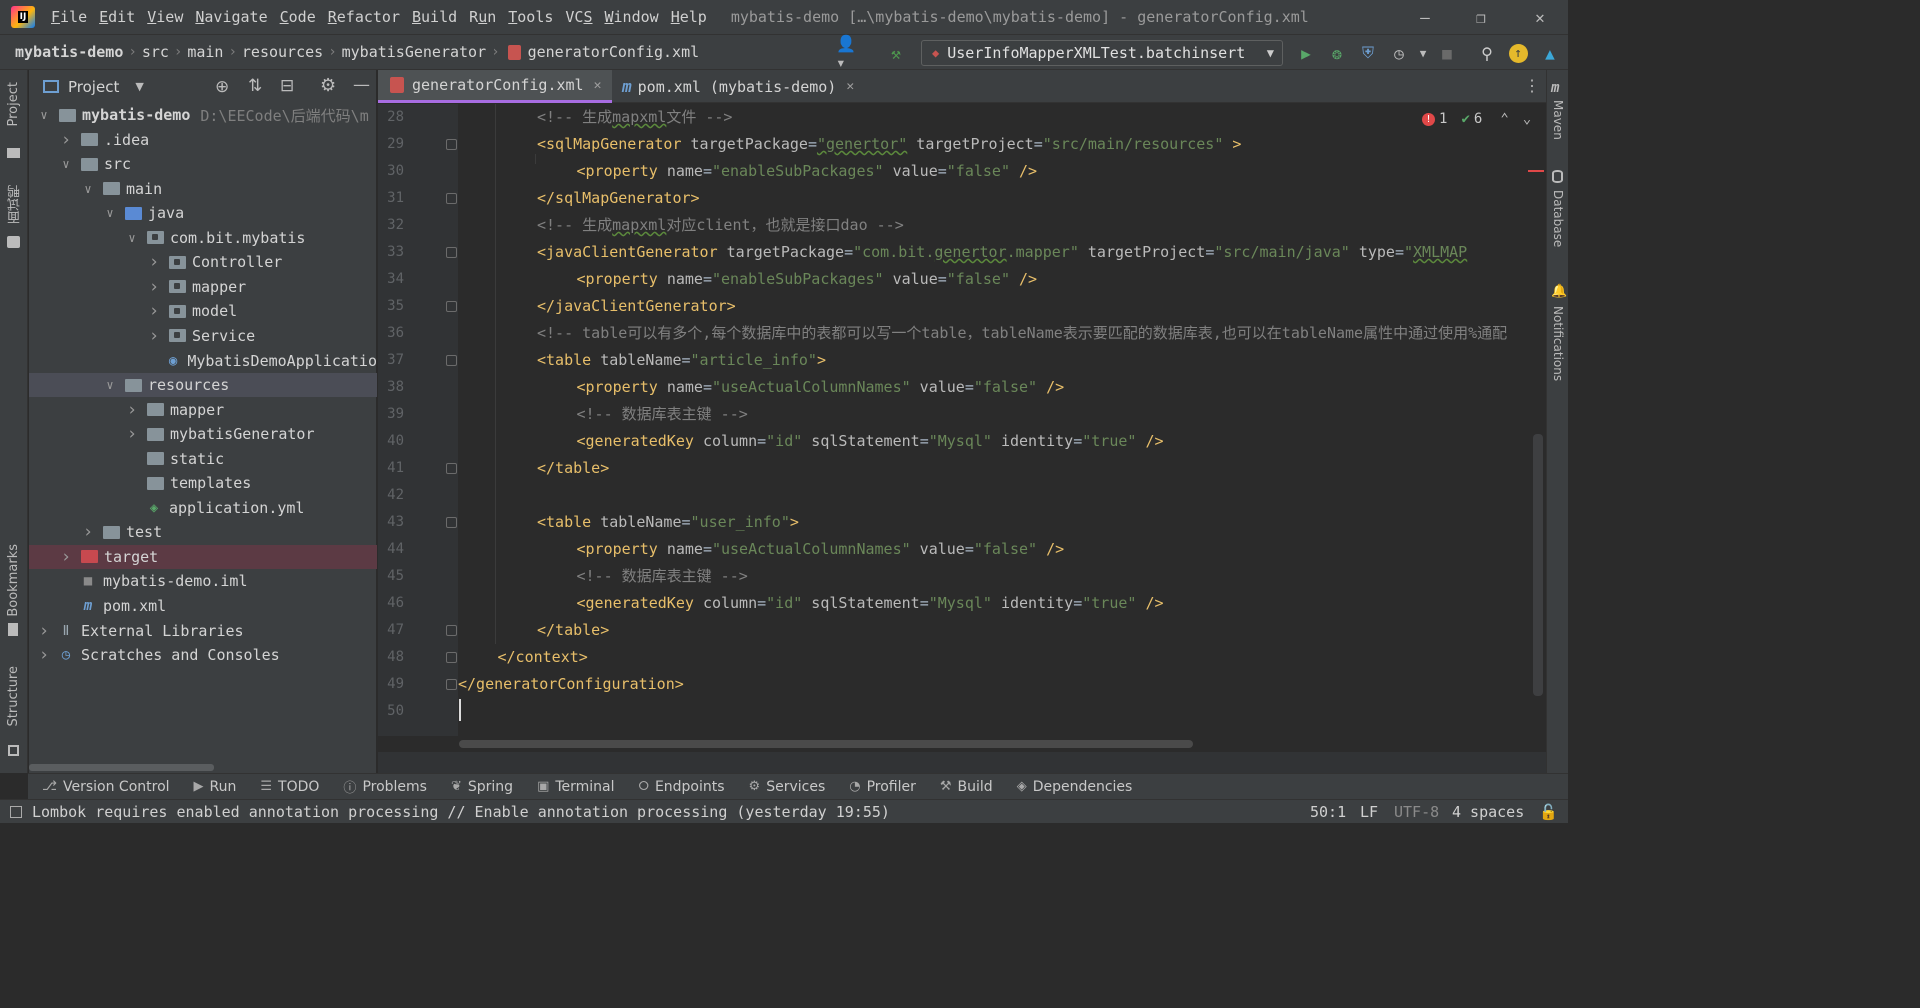 This screenshot has width=1920, height=1008. I want to click on menu-view: View, so click(165, 17).